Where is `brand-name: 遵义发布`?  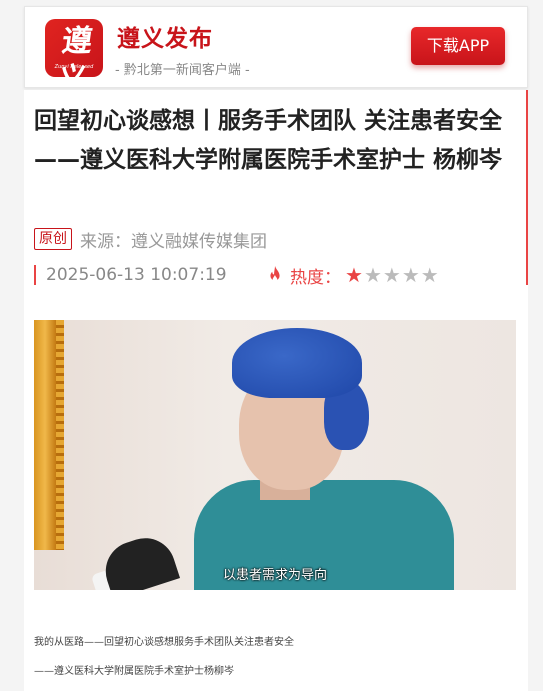 brand-name: 遵义发布 is located at coordinates (165, 39).